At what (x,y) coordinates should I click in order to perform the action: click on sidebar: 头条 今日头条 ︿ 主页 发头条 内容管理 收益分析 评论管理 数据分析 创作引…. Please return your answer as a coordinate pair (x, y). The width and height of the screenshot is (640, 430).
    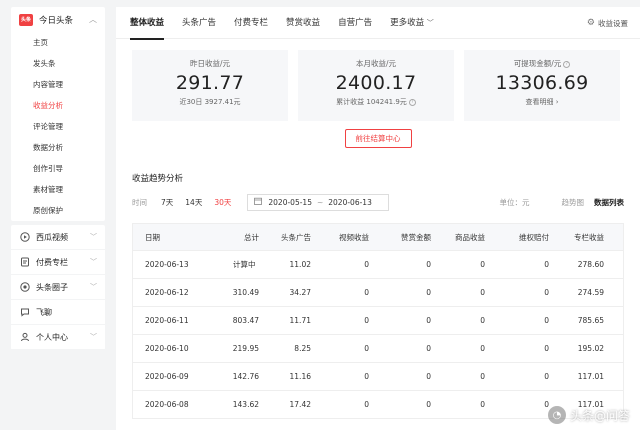
    Looking at the image, I should click on (58, 180).